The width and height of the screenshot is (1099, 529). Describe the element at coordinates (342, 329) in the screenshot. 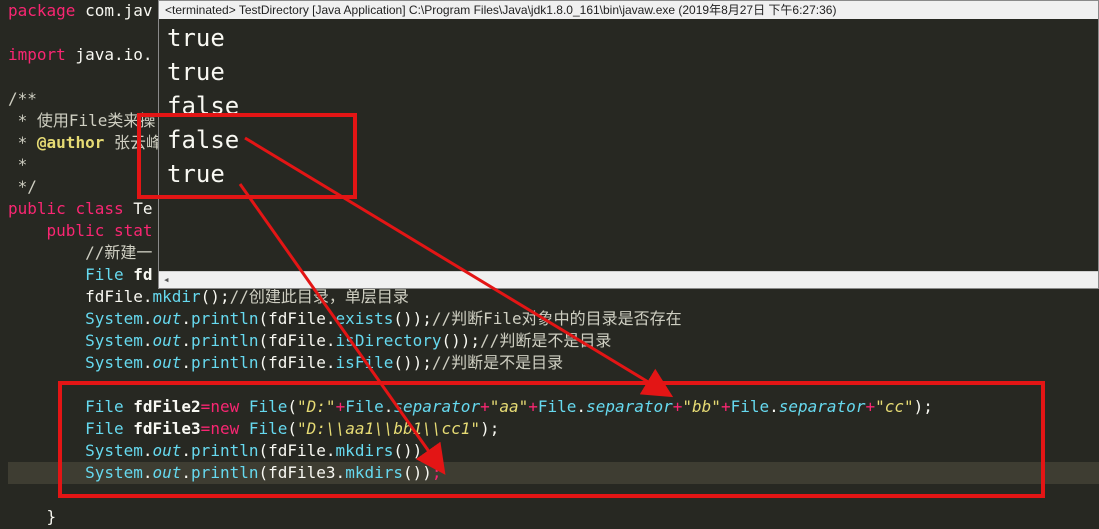

I see `annotation-arrow-true` at that location.